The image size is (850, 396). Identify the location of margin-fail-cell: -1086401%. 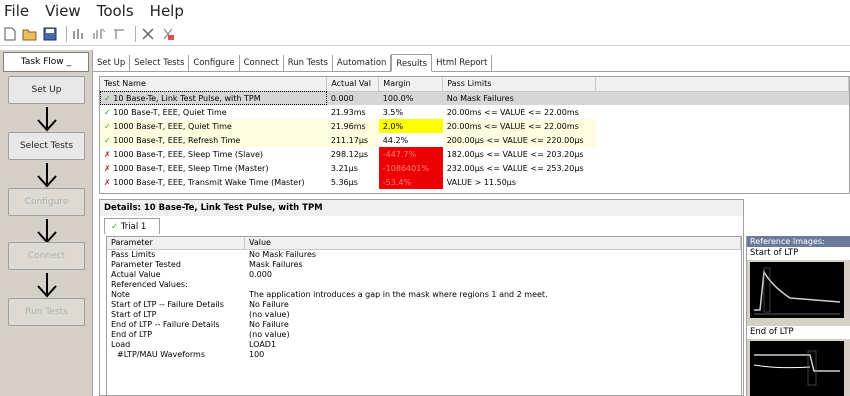
(410, 168).